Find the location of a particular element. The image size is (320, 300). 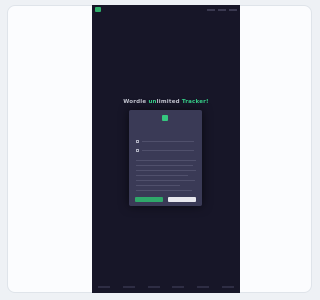

hero-title-part: Wordle is located at coordinates (136, 102).